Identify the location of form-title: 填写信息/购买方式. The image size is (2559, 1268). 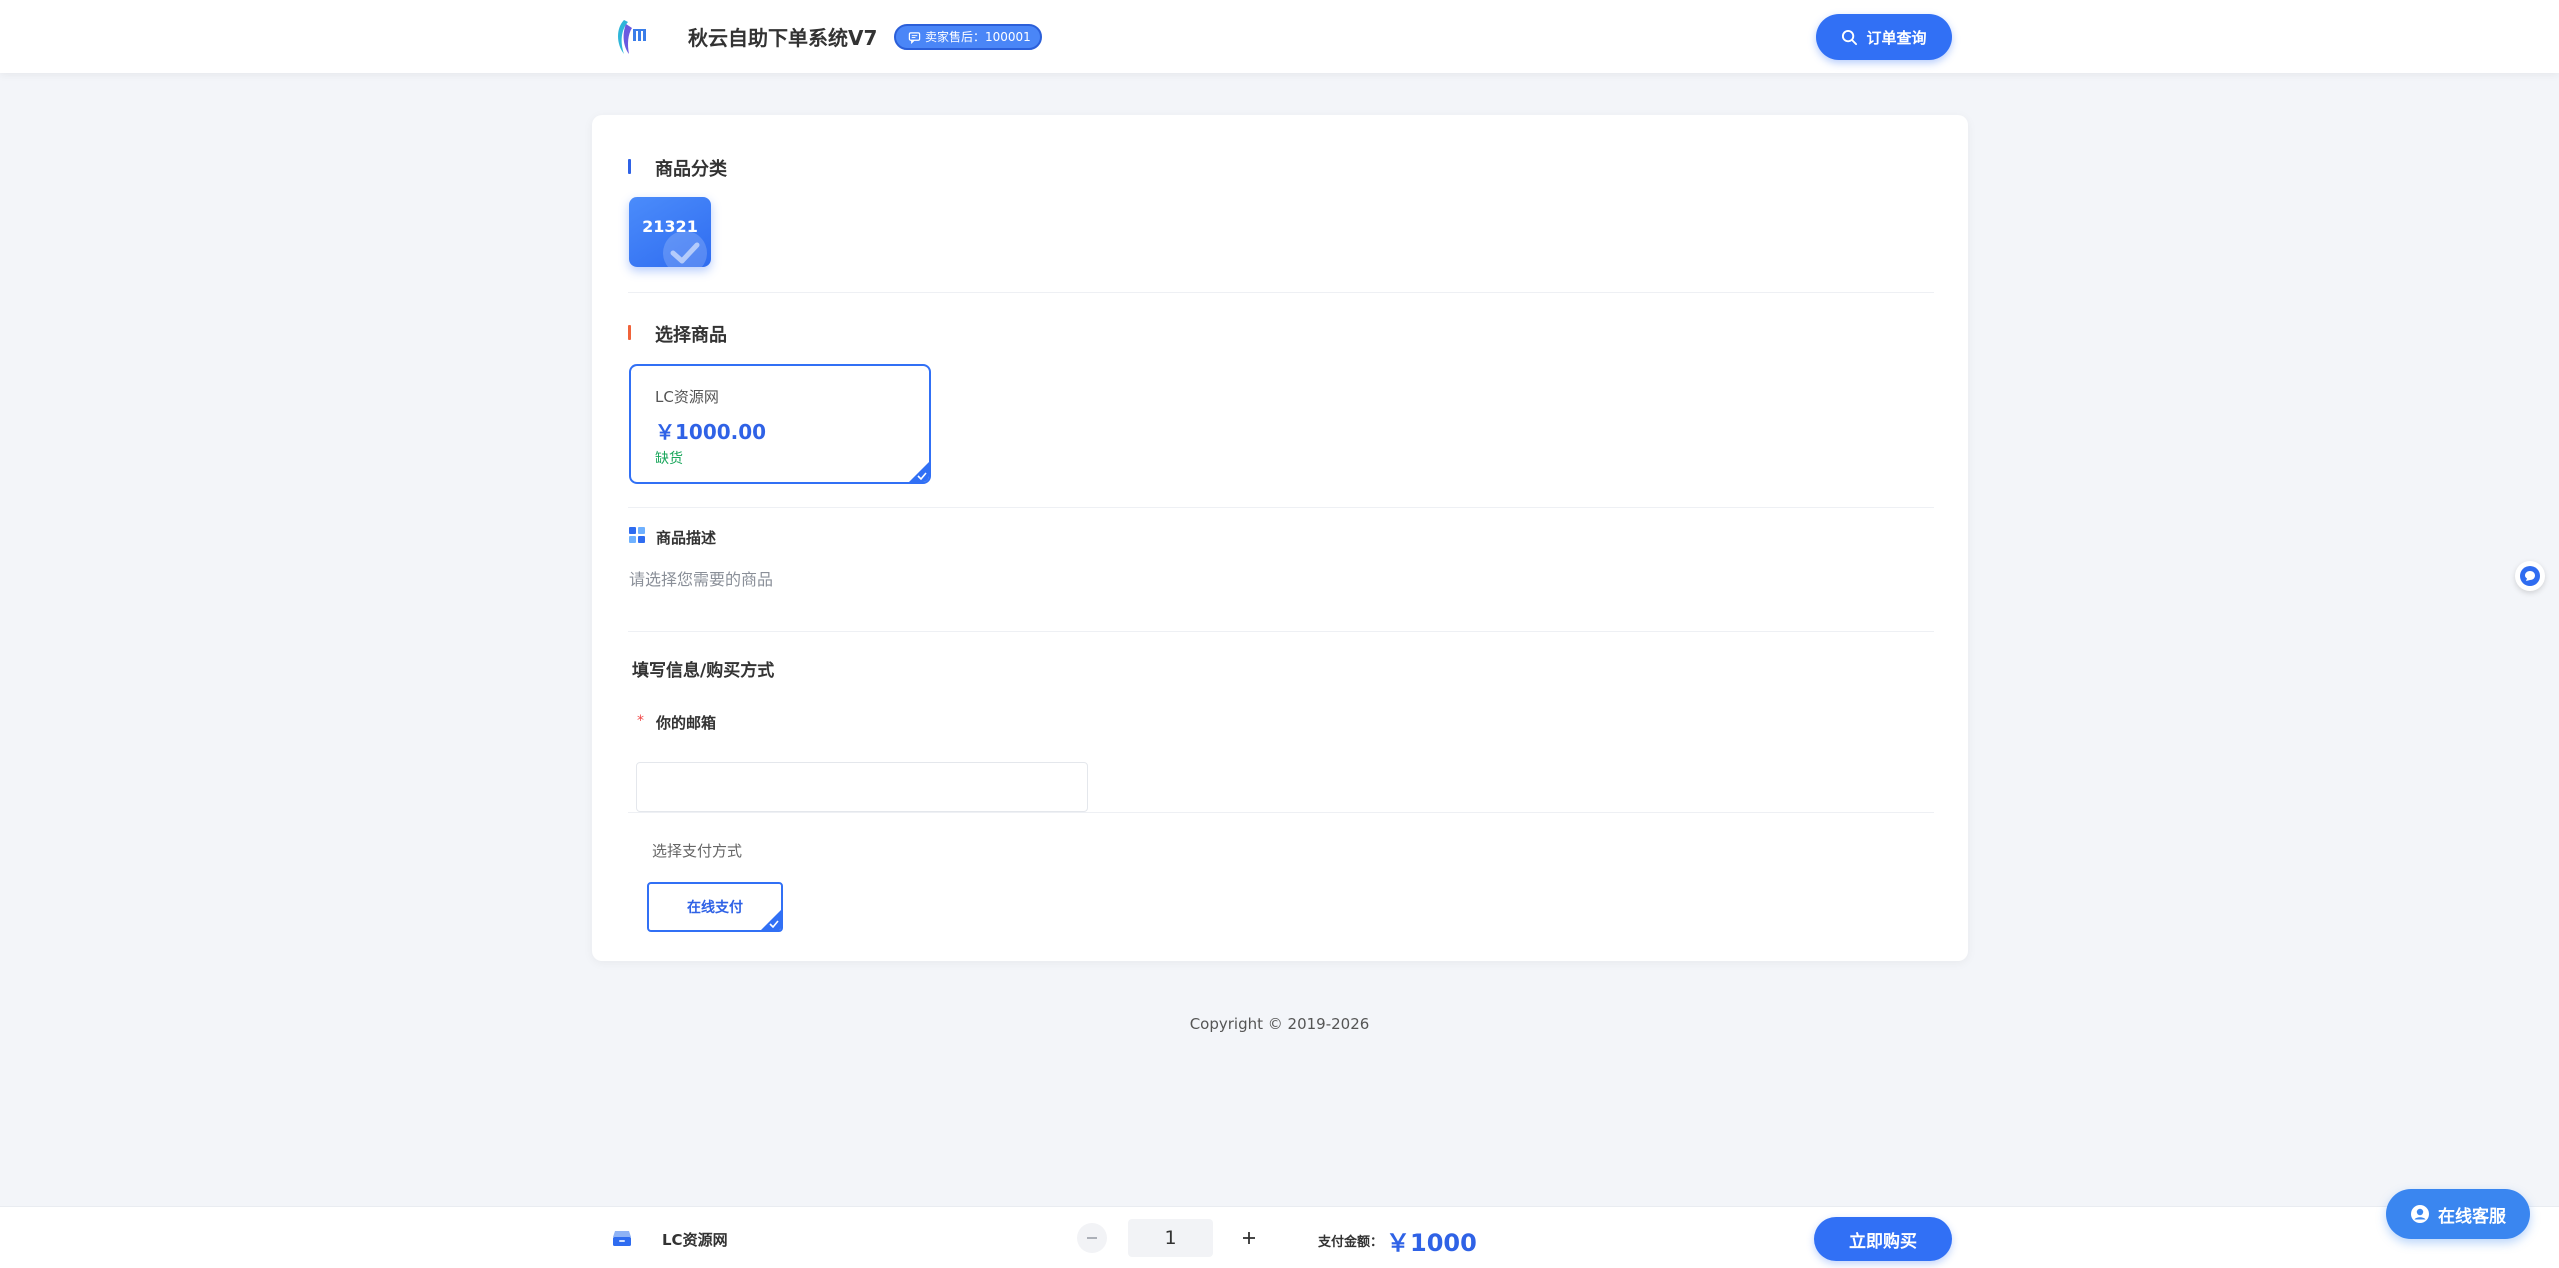
(703, 671).